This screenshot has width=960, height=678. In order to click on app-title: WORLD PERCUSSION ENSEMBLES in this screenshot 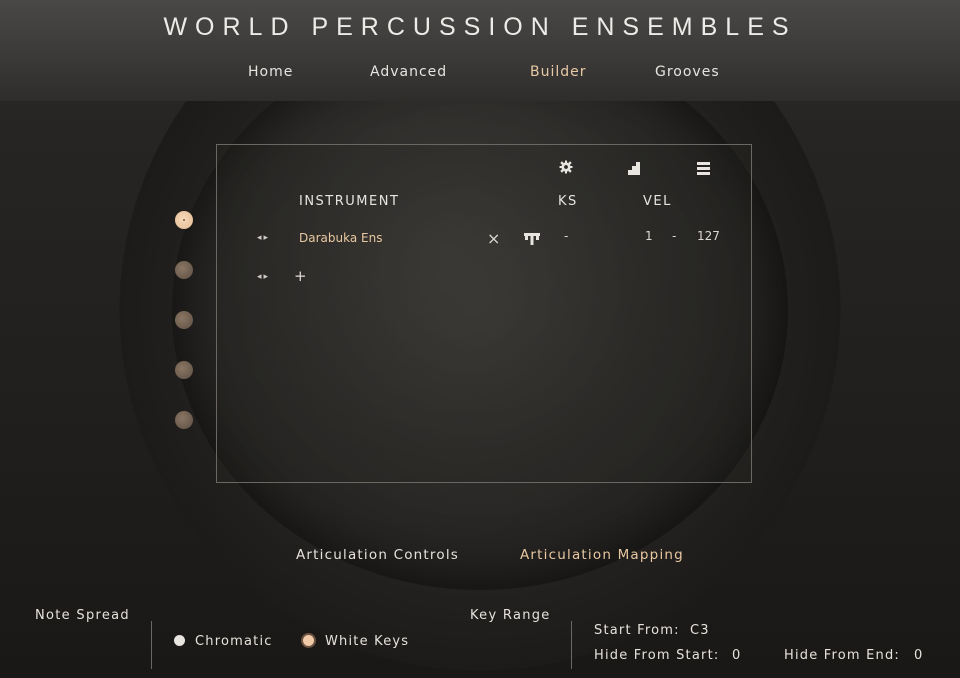, I will do `click(480, 27)`.